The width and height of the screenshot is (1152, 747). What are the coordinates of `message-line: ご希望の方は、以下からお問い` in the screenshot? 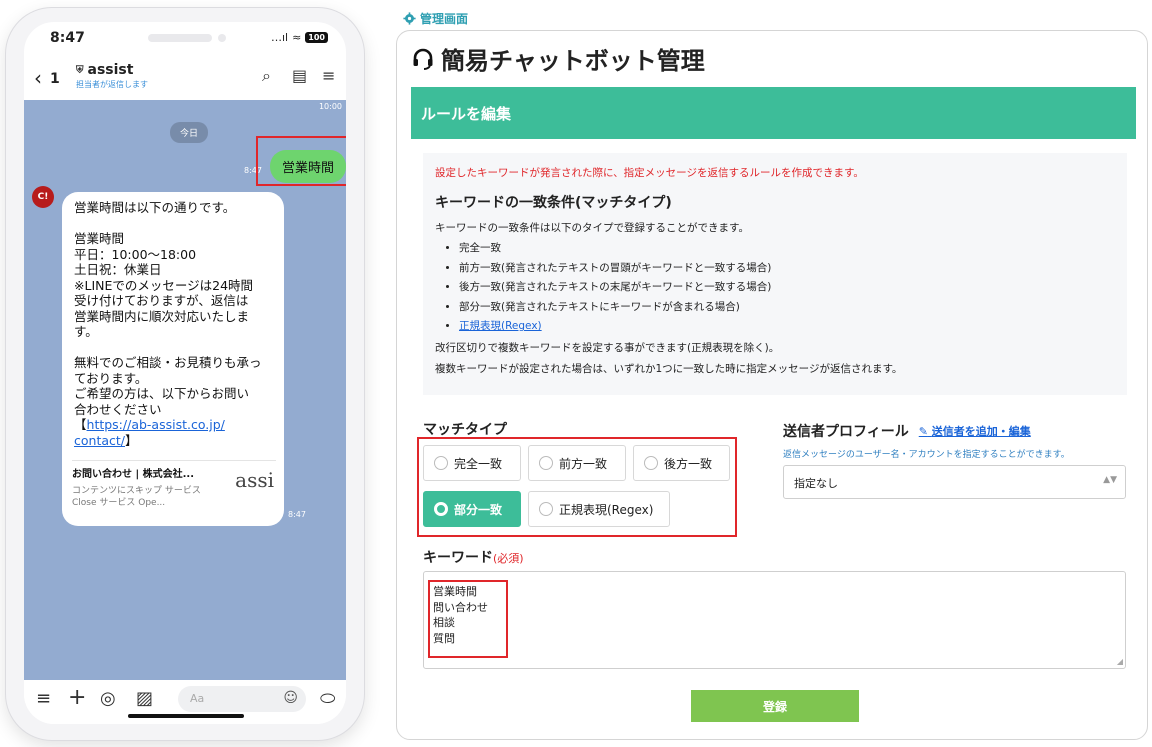 It's located at (162, 393).